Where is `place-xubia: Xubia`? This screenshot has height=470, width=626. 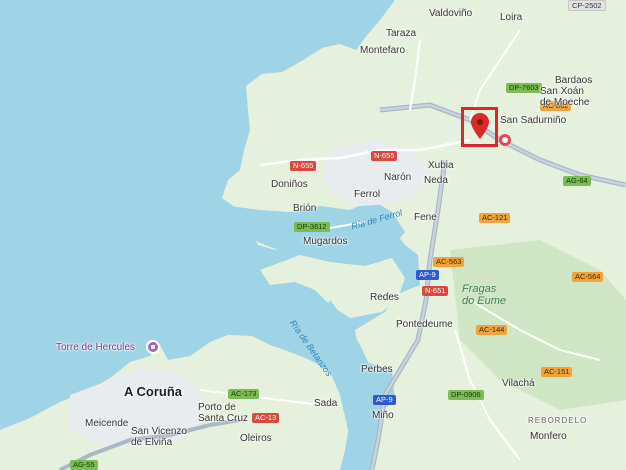 place-xubia: Xubia is located at coordinates (441, 165).